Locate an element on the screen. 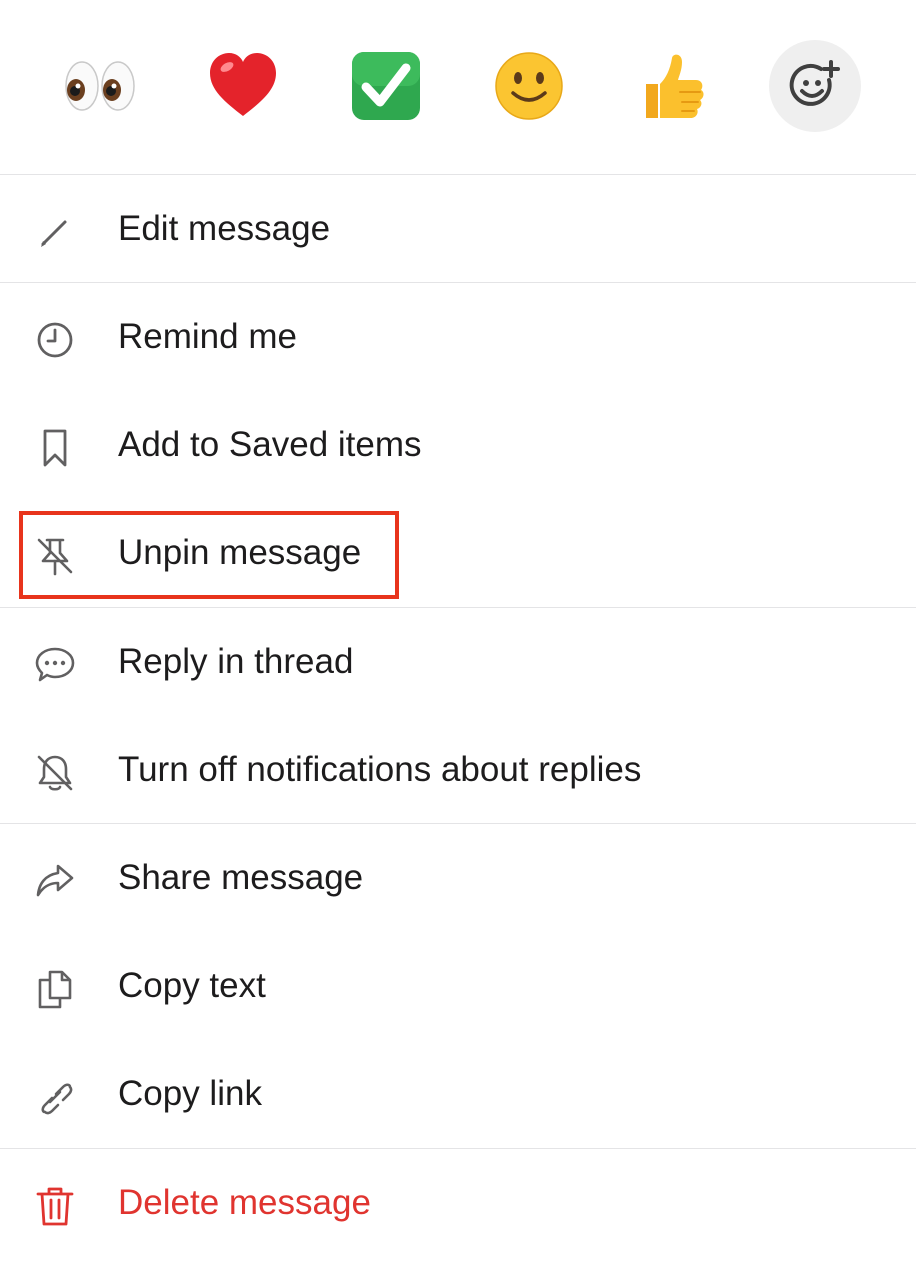 The image size is (916, 1262). reply-in-thread-label: Reply in thread is located at coordinates (236, 661).